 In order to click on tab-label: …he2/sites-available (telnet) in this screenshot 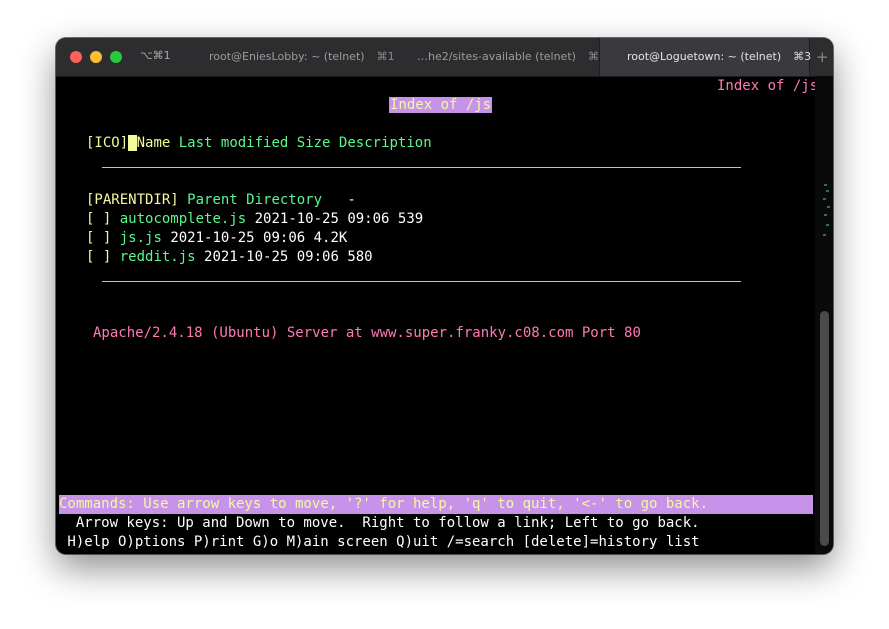, I will do `click(496, 56)`.